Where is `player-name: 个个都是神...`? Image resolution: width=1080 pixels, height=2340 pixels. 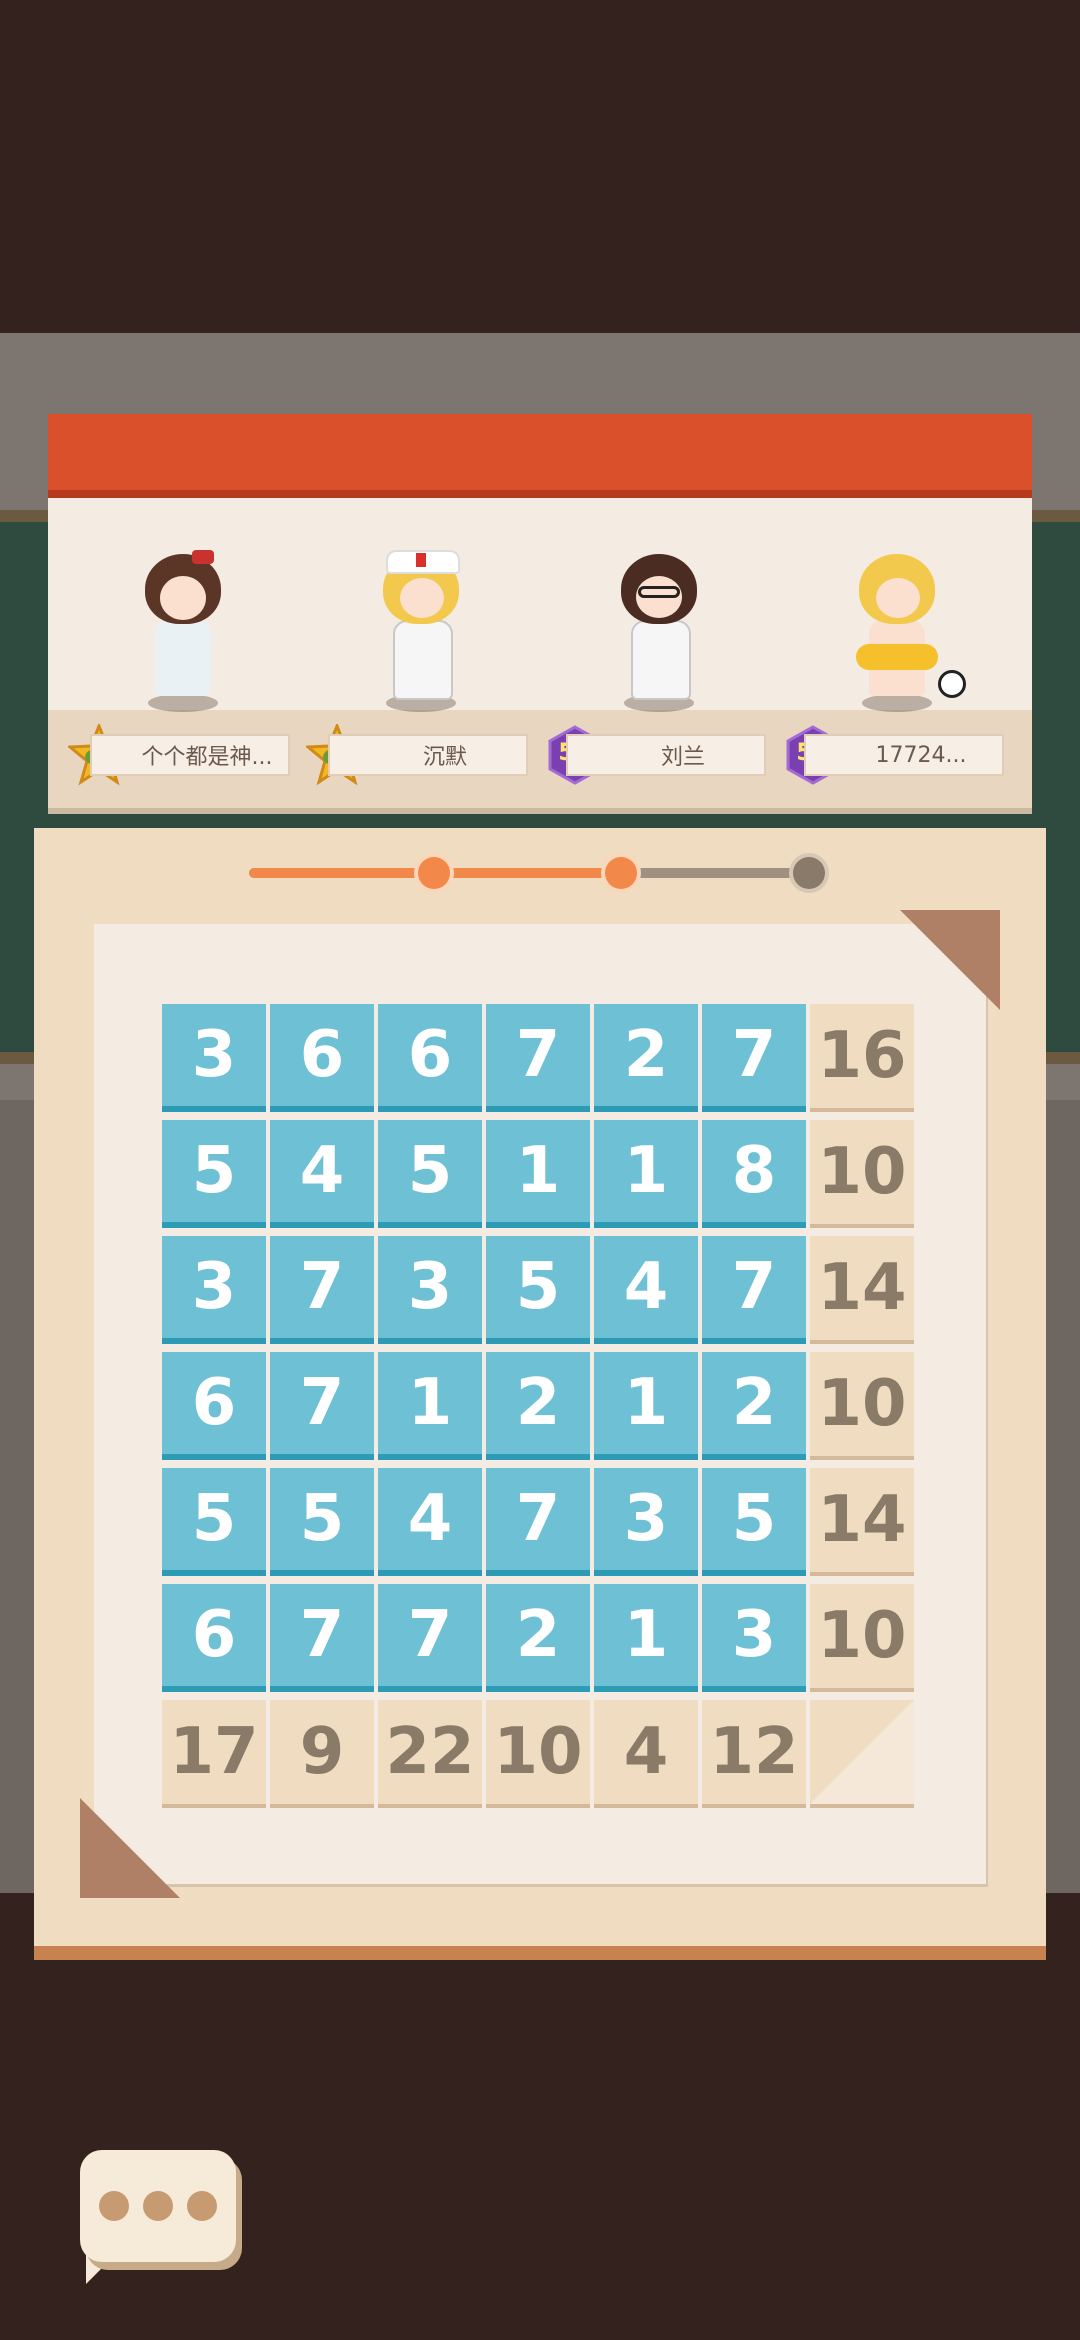
player-name: 个个都是神... is located at coordinates (190, 755).